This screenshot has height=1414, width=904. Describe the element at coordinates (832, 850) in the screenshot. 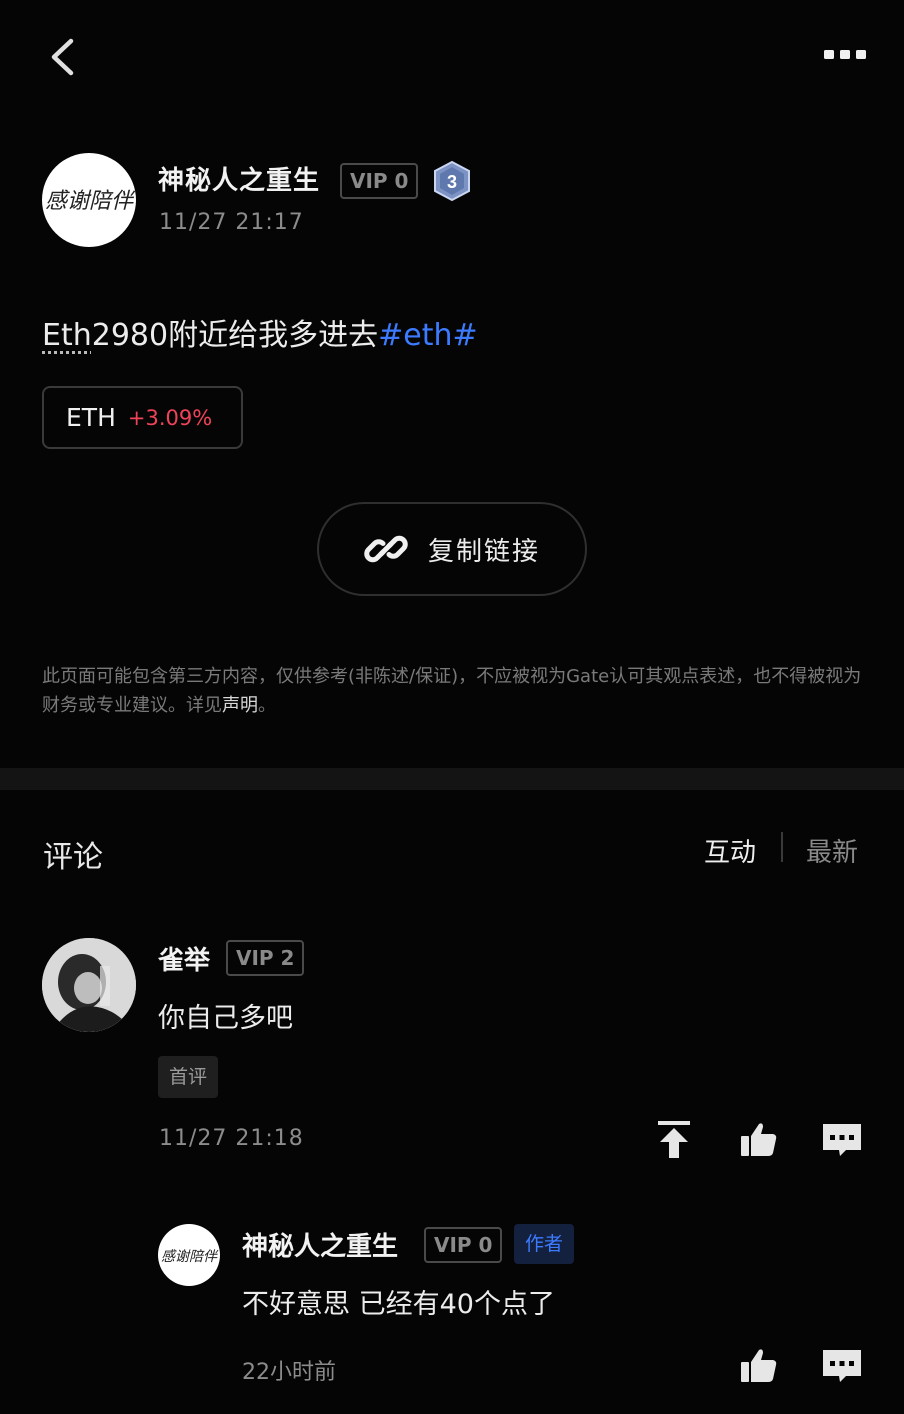

I see `sort-latest-tab: 最新` at that location.